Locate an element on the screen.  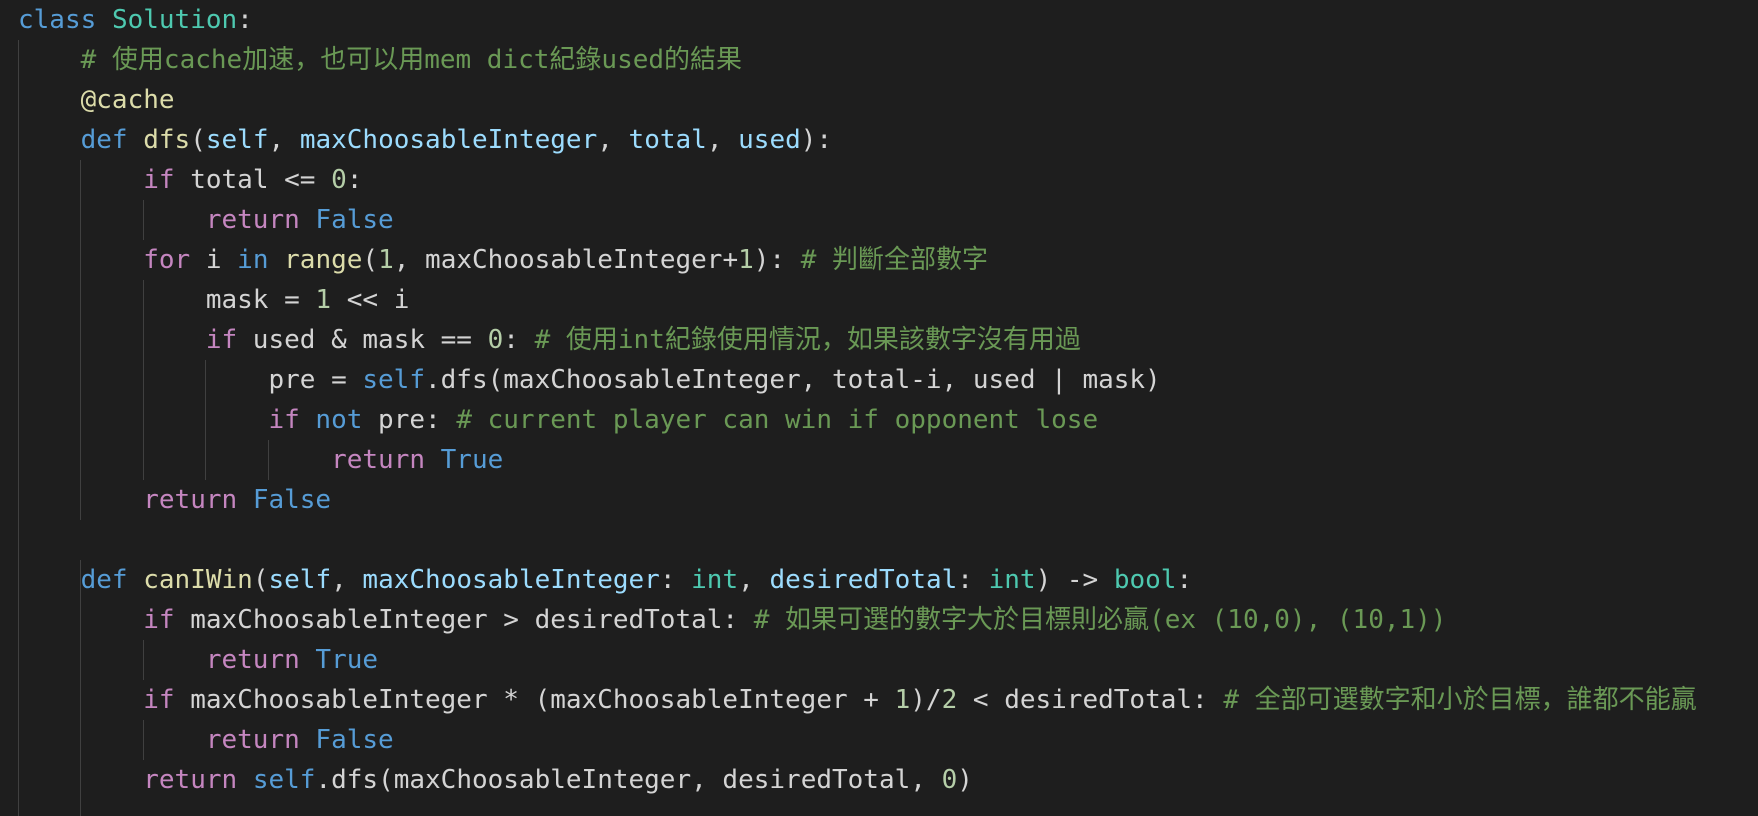
comment: # 全部可選數字和小於目標，誰都不能贏 is located at coordinates (1460, 700).